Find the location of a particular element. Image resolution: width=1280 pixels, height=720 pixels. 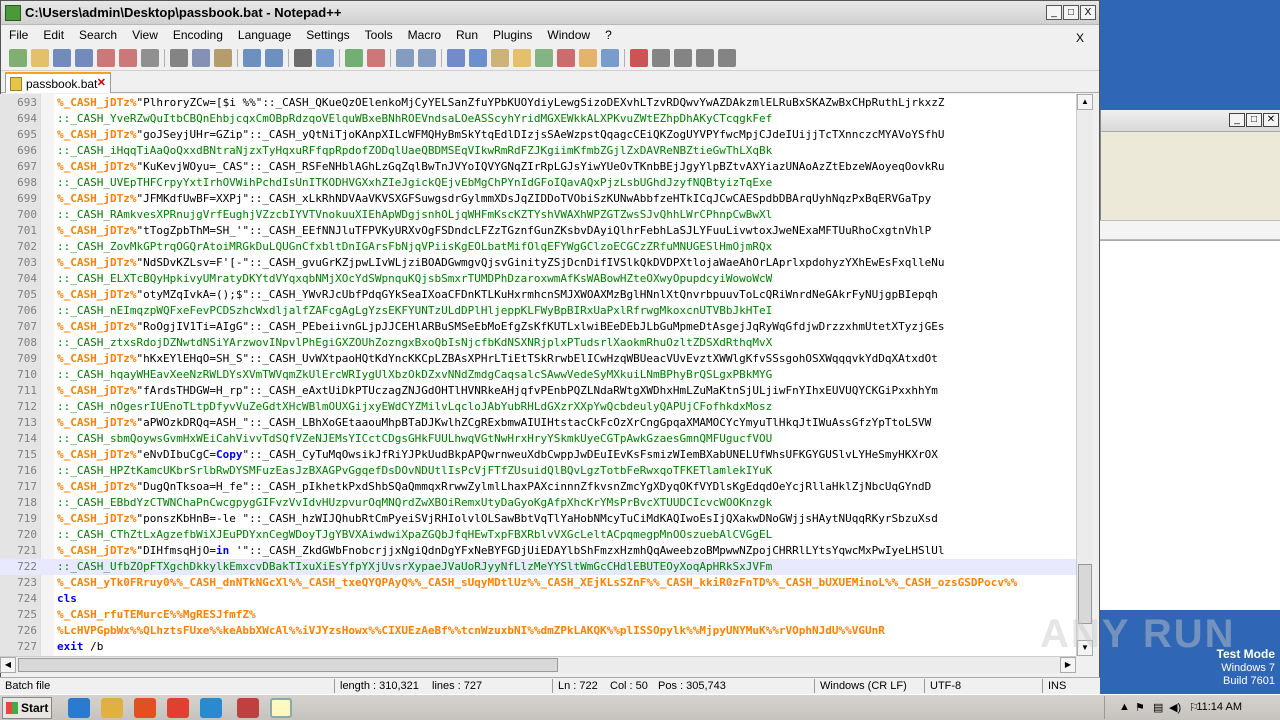

sync-h-icon is located at coordinates (427, 58).